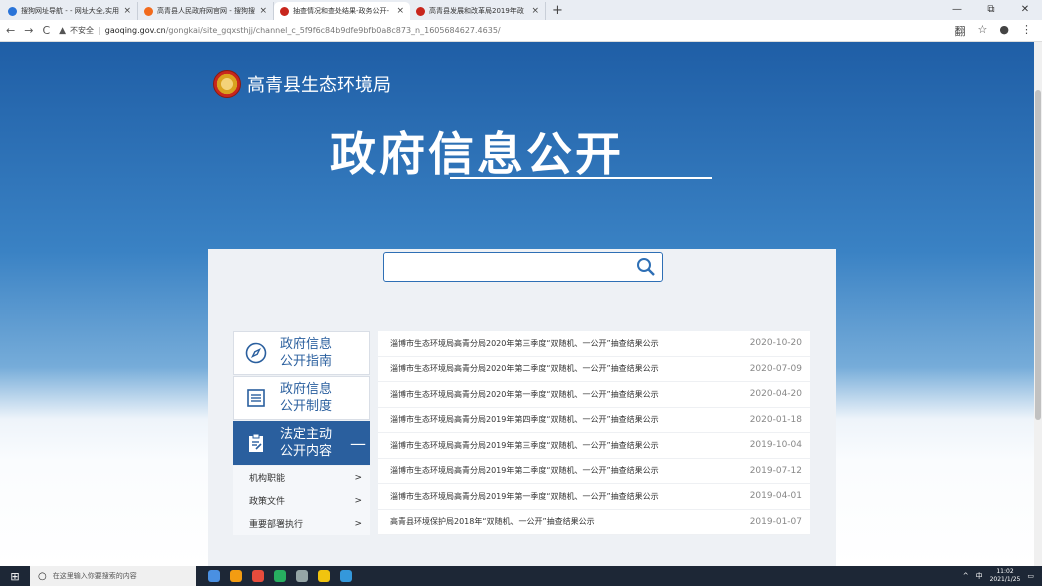  I want to click on item-title-link: 淄博市生态环境局高青分局2020年第一季度“双随机、一公开”抽查结果公示, so click(524, 394).